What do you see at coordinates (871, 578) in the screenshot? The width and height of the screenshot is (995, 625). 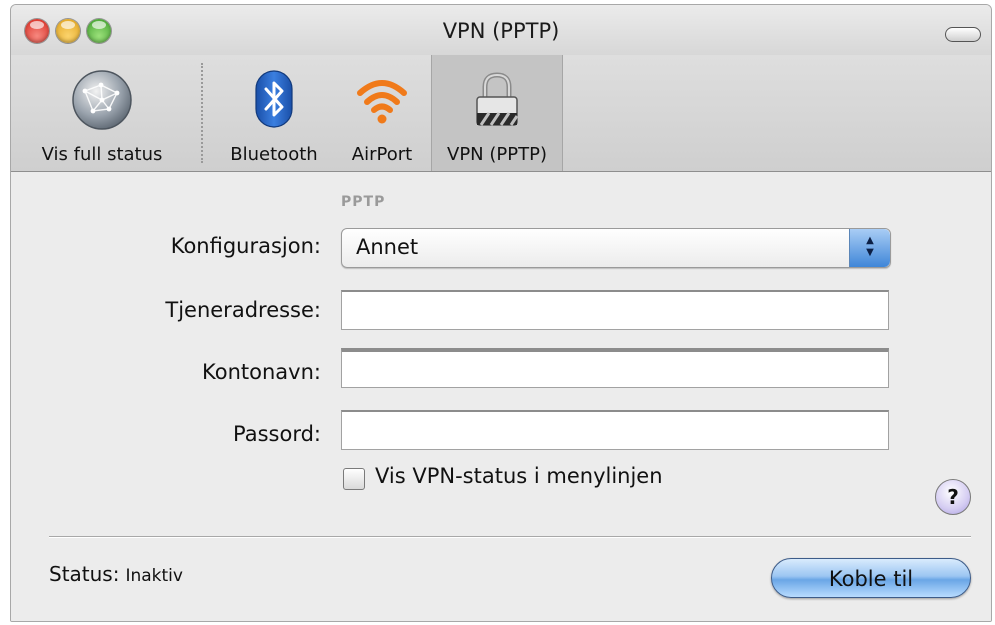 I see `connect-button: Koble til` at bounding box center [871, 578].